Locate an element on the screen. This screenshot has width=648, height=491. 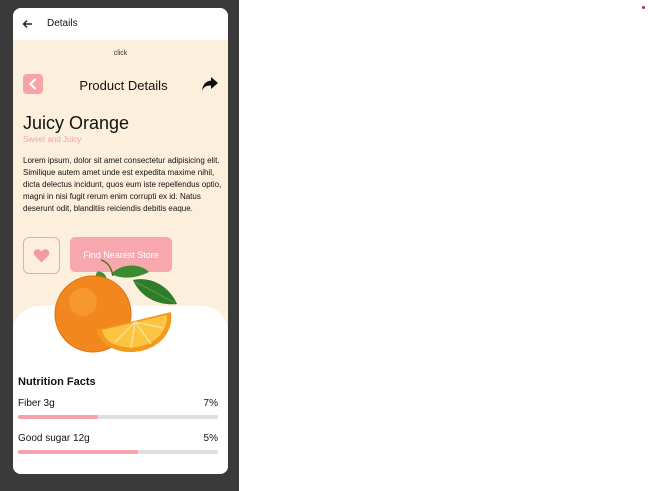
share-icon is located at coordinates (210, 84).